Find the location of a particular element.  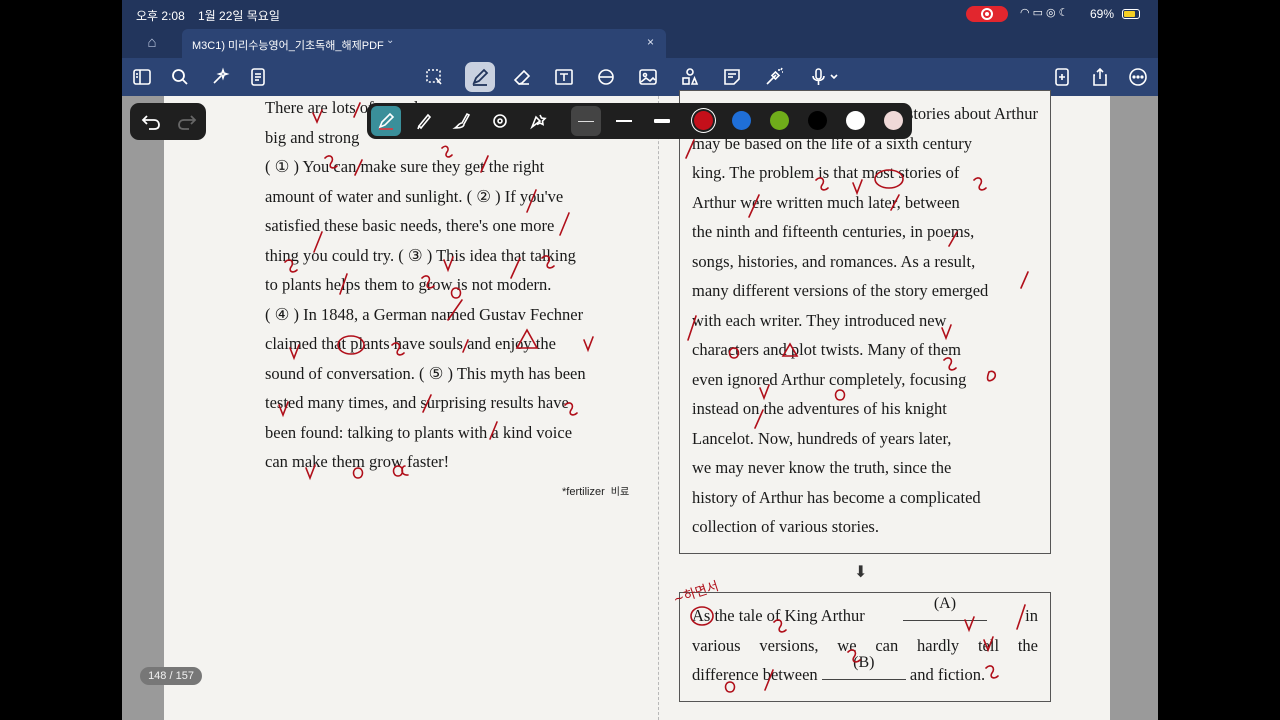

undo-icon is located at coordinates (151, 122).